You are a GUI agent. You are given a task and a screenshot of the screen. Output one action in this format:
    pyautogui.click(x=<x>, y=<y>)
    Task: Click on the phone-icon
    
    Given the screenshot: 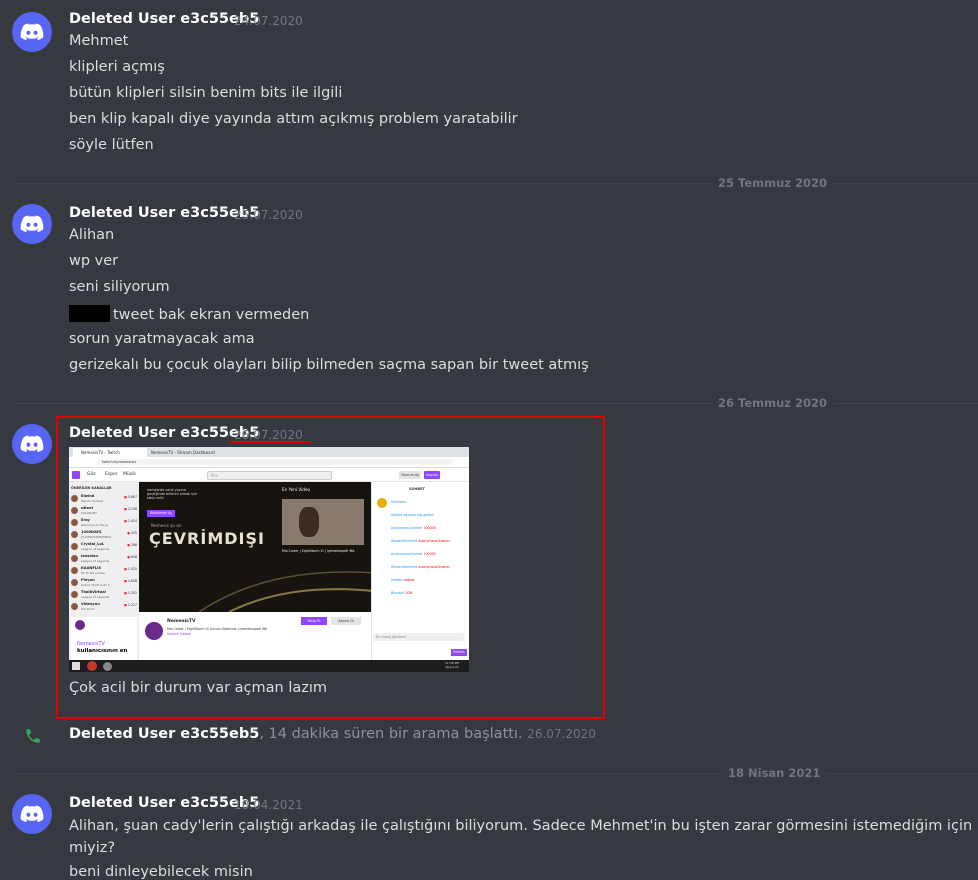 What is the action you would take?
    pyautogui.click(x=33, y=738)
    